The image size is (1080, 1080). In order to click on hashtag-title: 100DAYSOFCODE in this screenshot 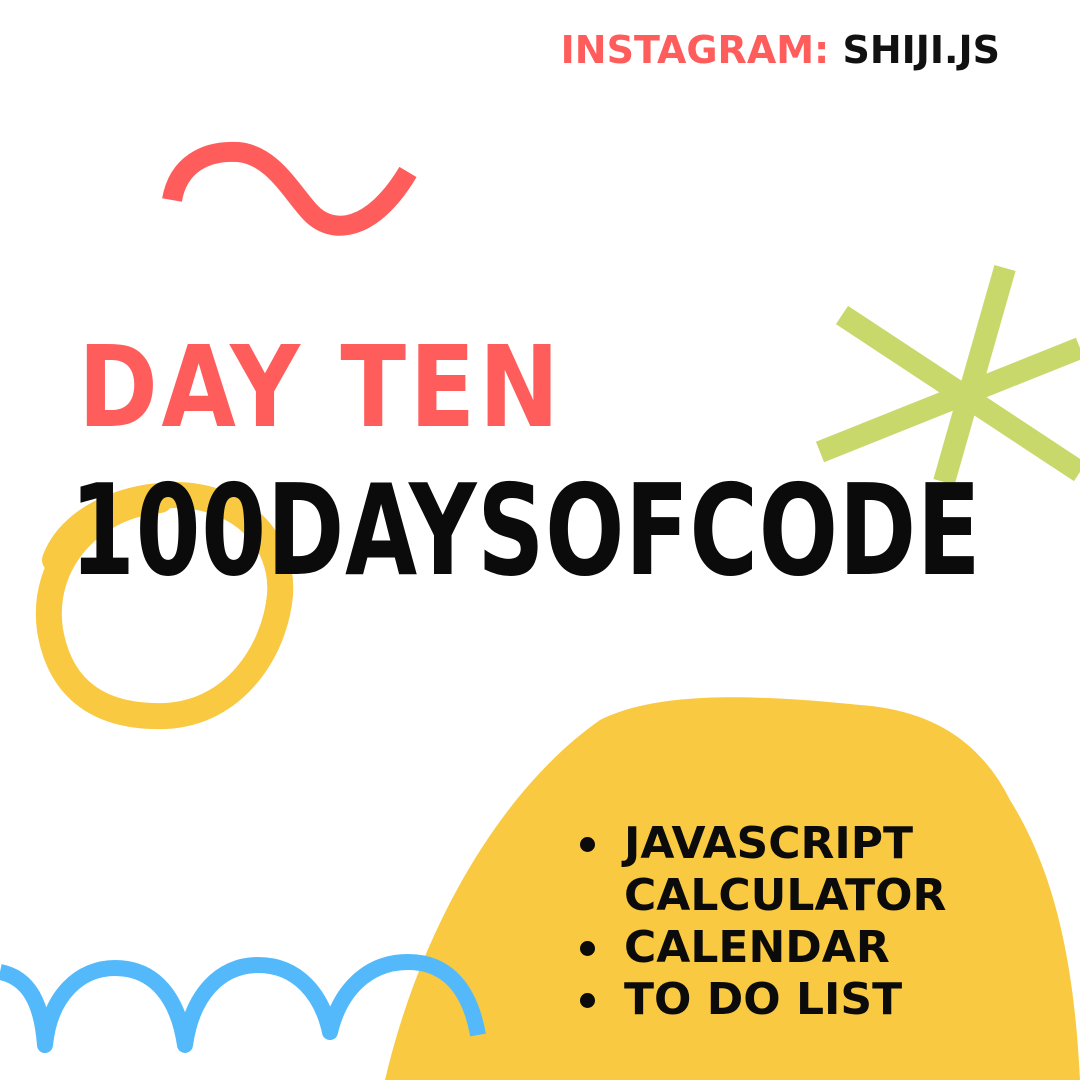, I will do `click(526, 530)`.